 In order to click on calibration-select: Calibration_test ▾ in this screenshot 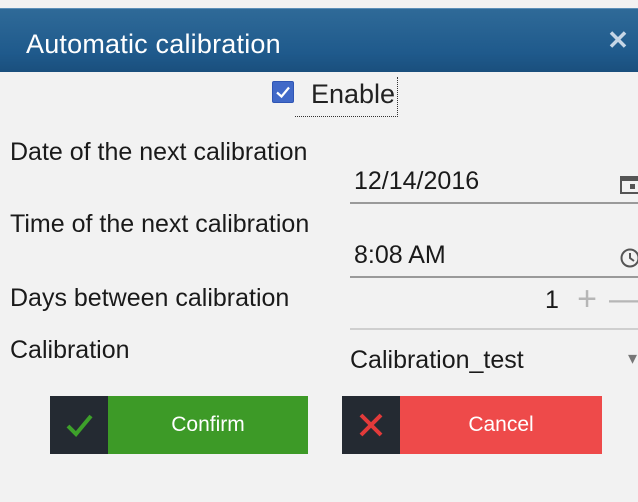, I will do `click(494, 360)`.